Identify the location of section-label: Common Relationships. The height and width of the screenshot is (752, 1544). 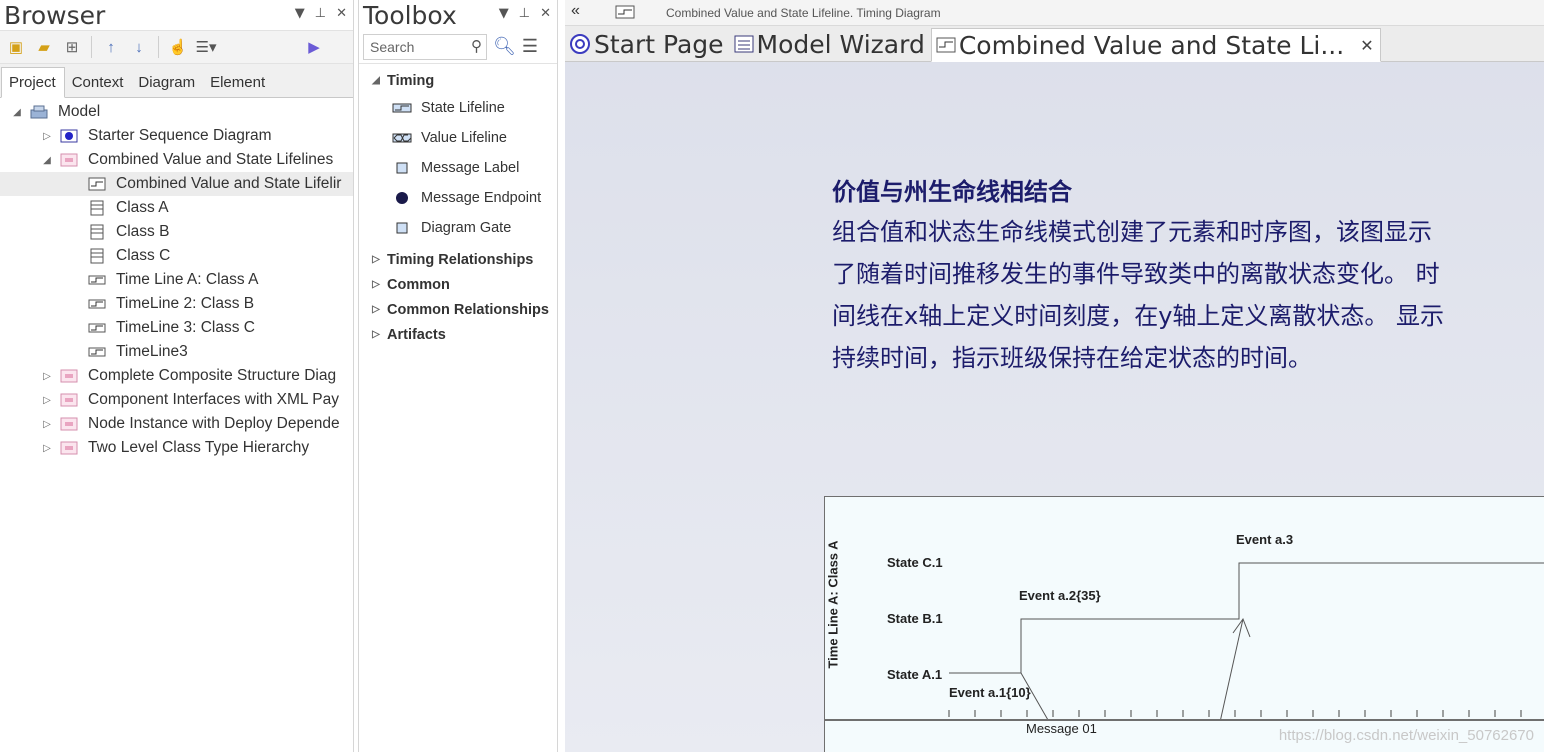
(468, 309).